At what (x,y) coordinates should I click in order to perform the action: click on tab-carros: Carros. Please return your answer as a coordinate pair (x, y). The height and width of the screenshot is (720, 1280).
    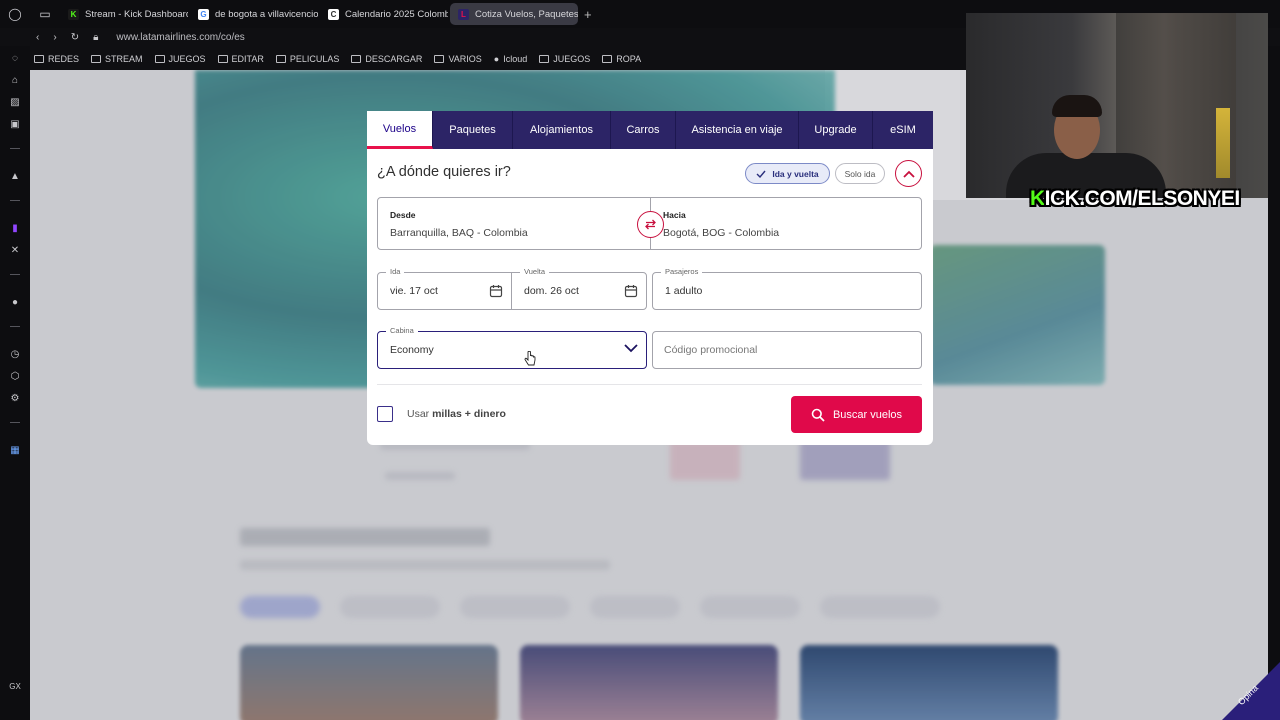
    Looking at the image, I should click on (643, 130).